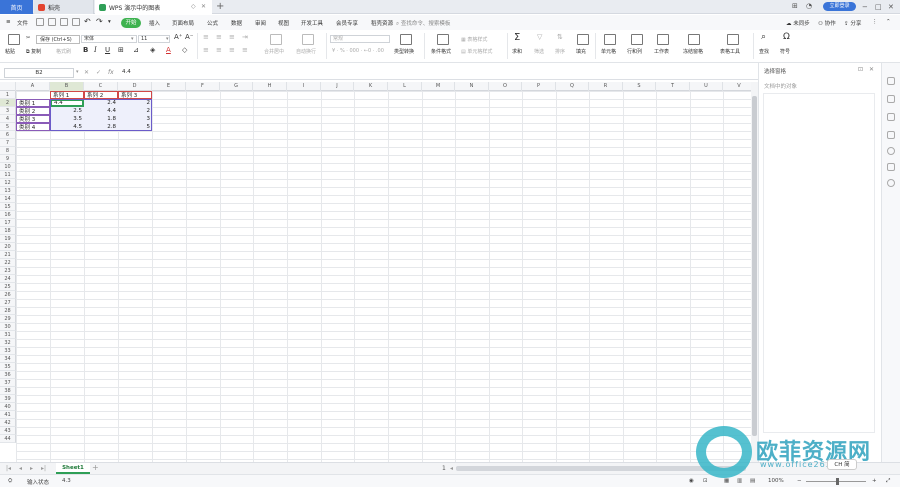 Image resolution: width=900 pixels, height=487 pixels. I want to click on table-tools-icon, so click(733, 39).